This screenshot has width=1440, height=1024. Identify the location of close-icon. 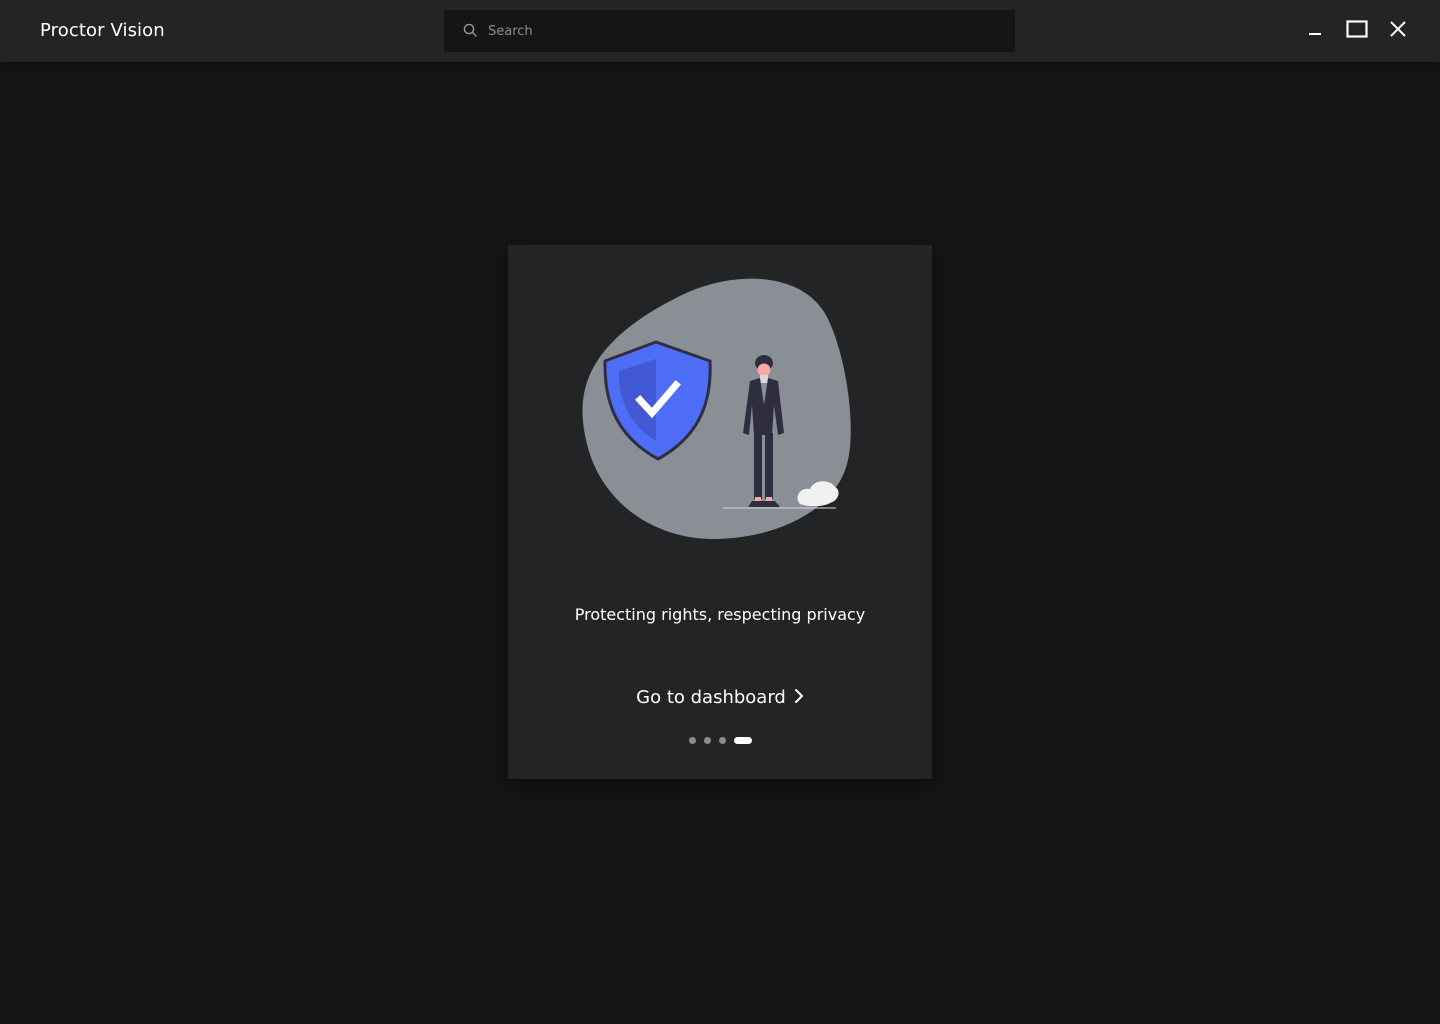
(1398, 31).